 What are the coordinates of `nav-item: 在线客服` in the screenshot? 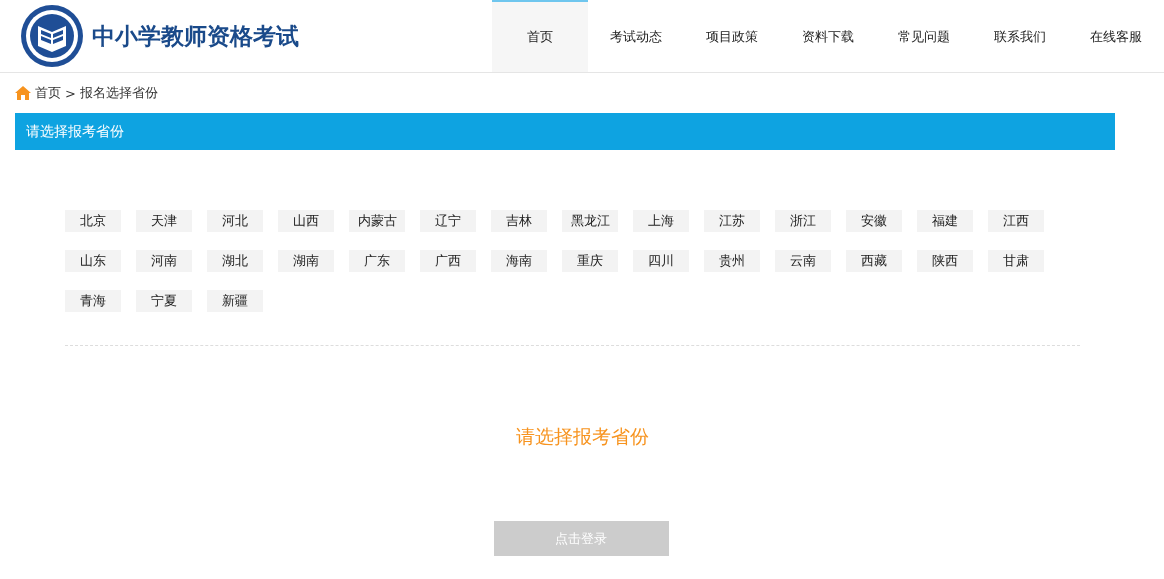 It's located at (1116, 36).